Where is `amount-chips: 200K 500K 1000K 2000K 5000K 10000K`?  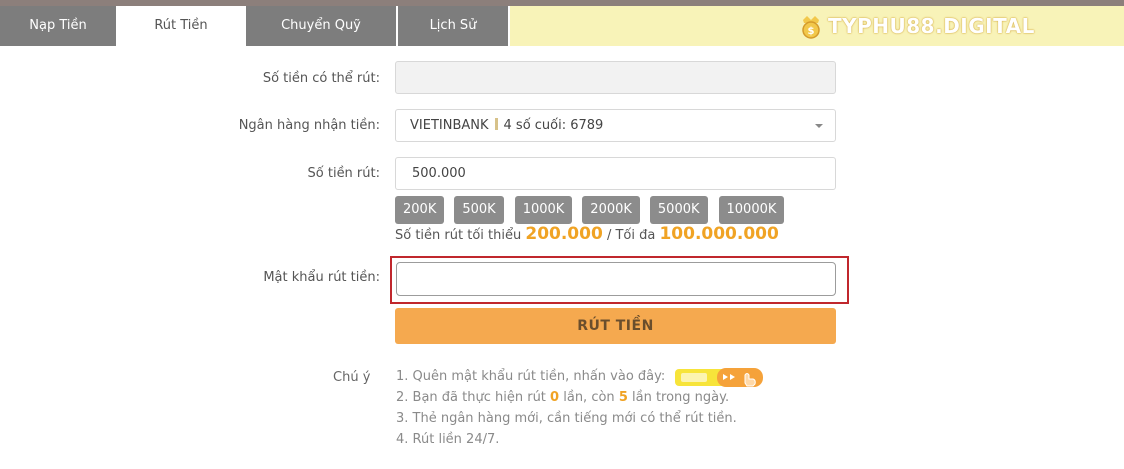 amount-chips: 200K 500K 1000K 2000K 5000K 10000K is located at coordinates (590, 210).